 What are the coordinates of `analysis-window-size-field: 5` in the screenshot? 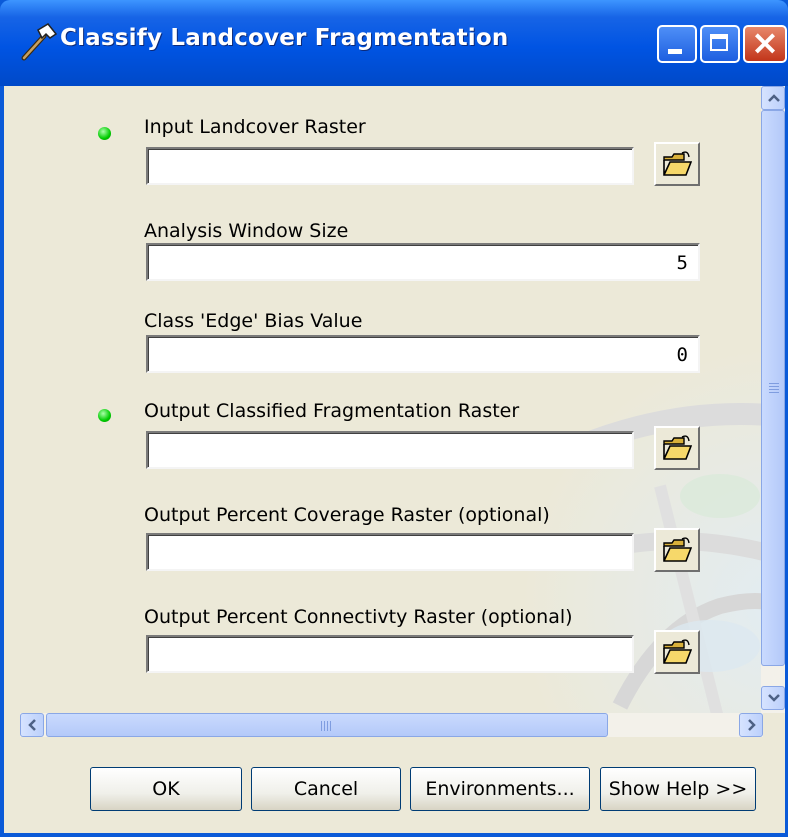 It's located at (423, 262).